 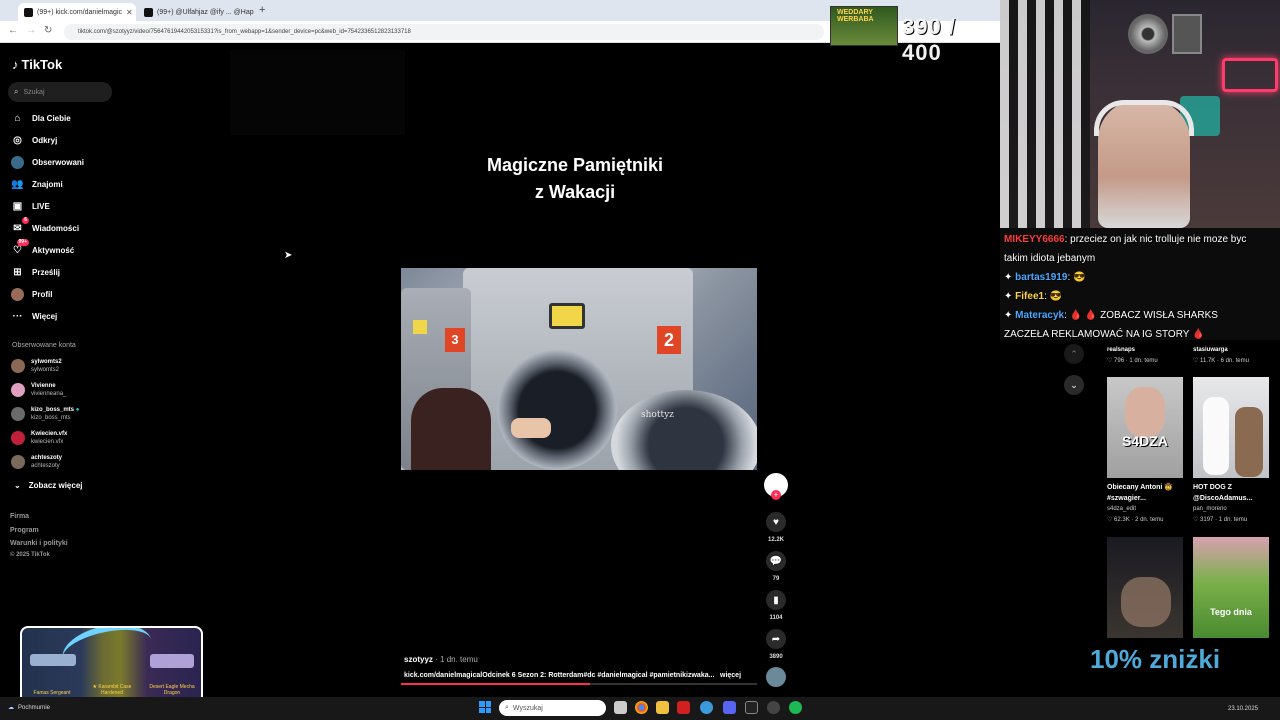 I want to click on sidebar-item-explore: ◎ Odkryj, so click(x=34, y=140).